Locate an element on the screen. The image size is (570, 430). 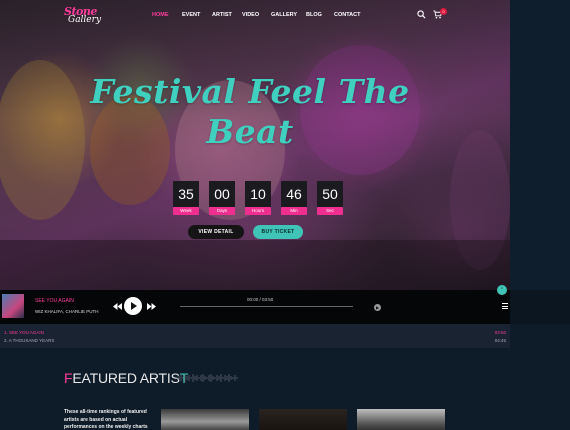
nav-artist: ARTIST is located at coordinates (222, 15).